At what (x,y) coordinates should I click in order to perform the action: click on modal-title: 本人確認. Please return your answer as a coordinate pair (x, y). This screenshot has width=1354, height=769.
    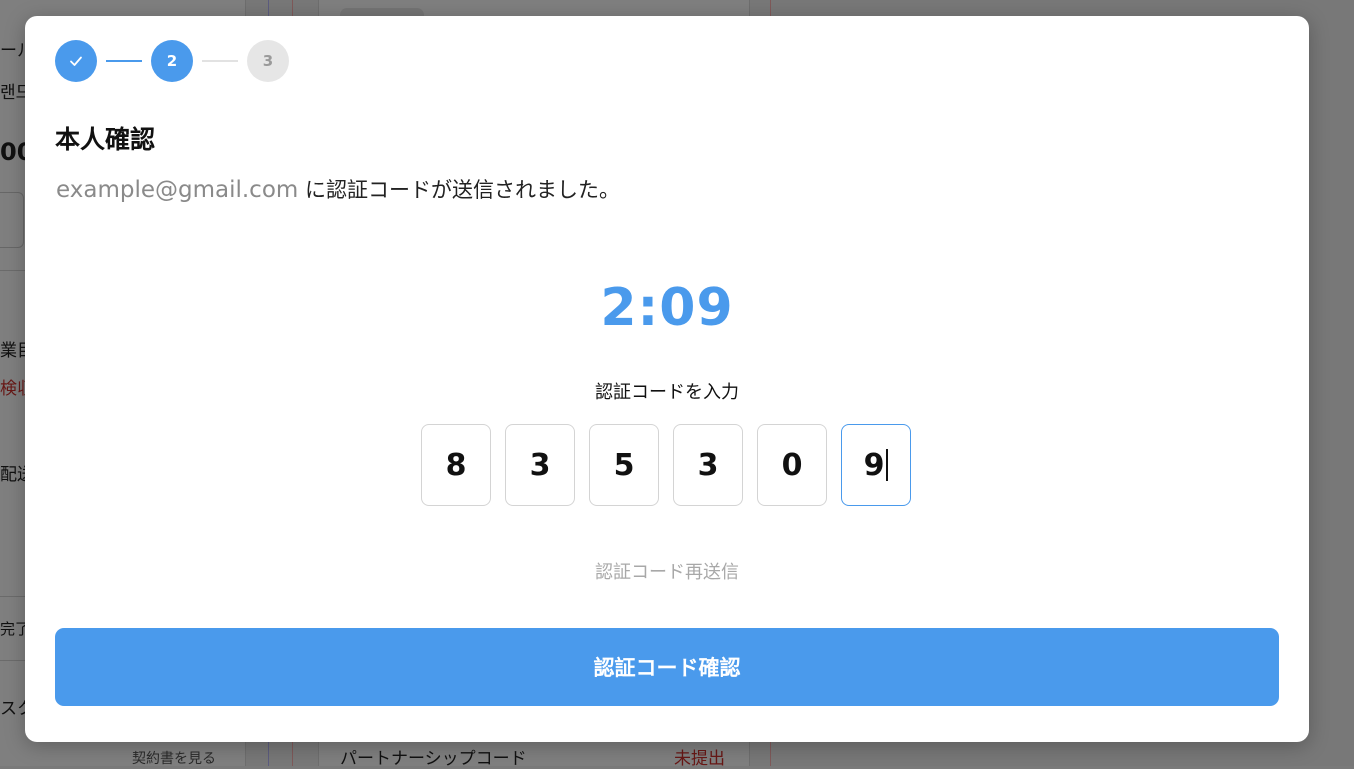
    Looking at the image, I should click on (105, 139).